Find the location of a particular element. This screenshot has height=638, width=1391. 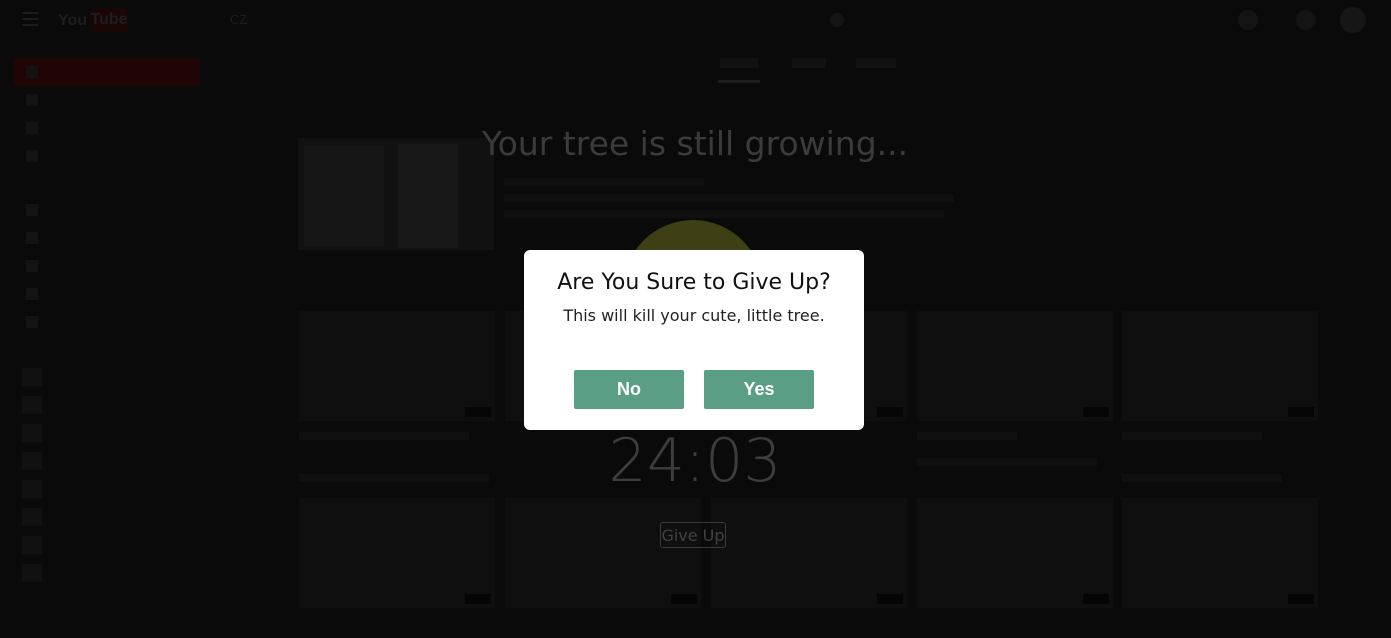

logo-tube-text: Tube is located at coordinates (109, 20).